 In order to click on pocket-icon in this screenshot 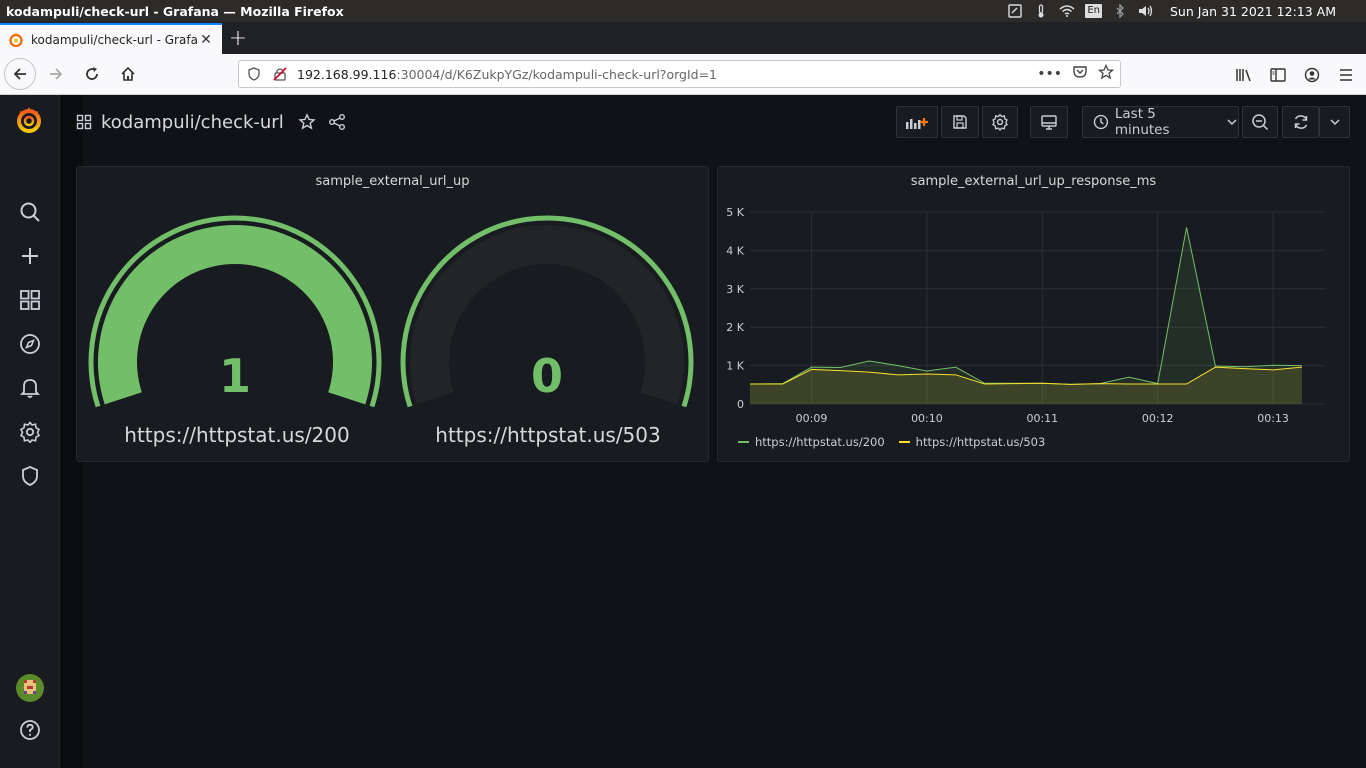, I will do `click(1080, 73)`.